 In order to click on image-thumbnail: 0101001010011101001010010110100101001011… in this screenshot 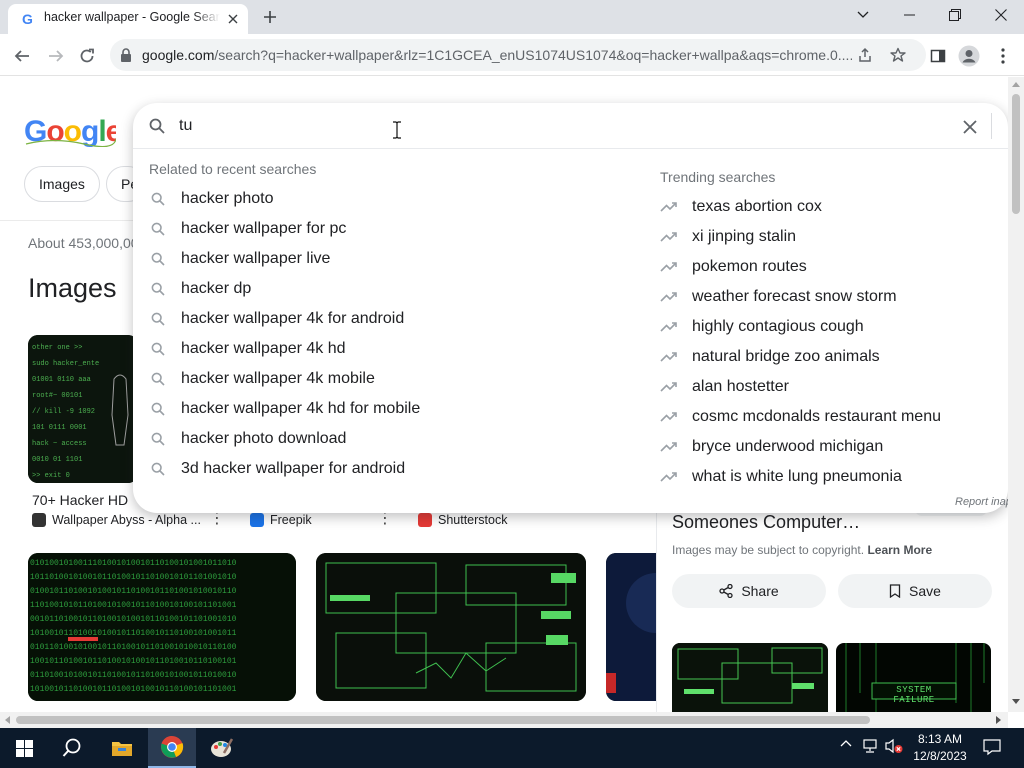, I will do `click(162, 627)`.